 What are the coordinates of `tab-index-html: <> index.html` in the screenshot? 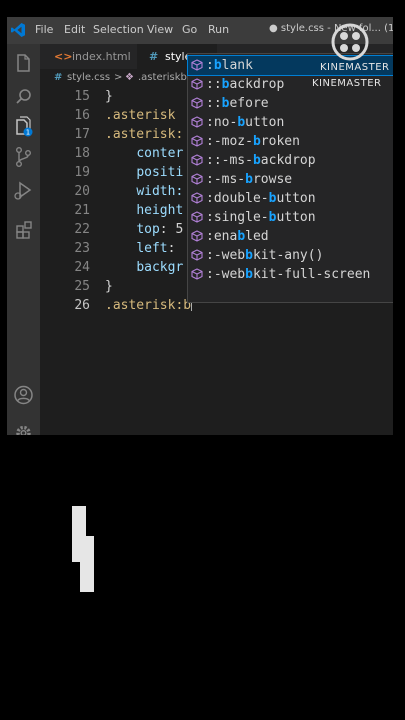 It's located at (87, 56).